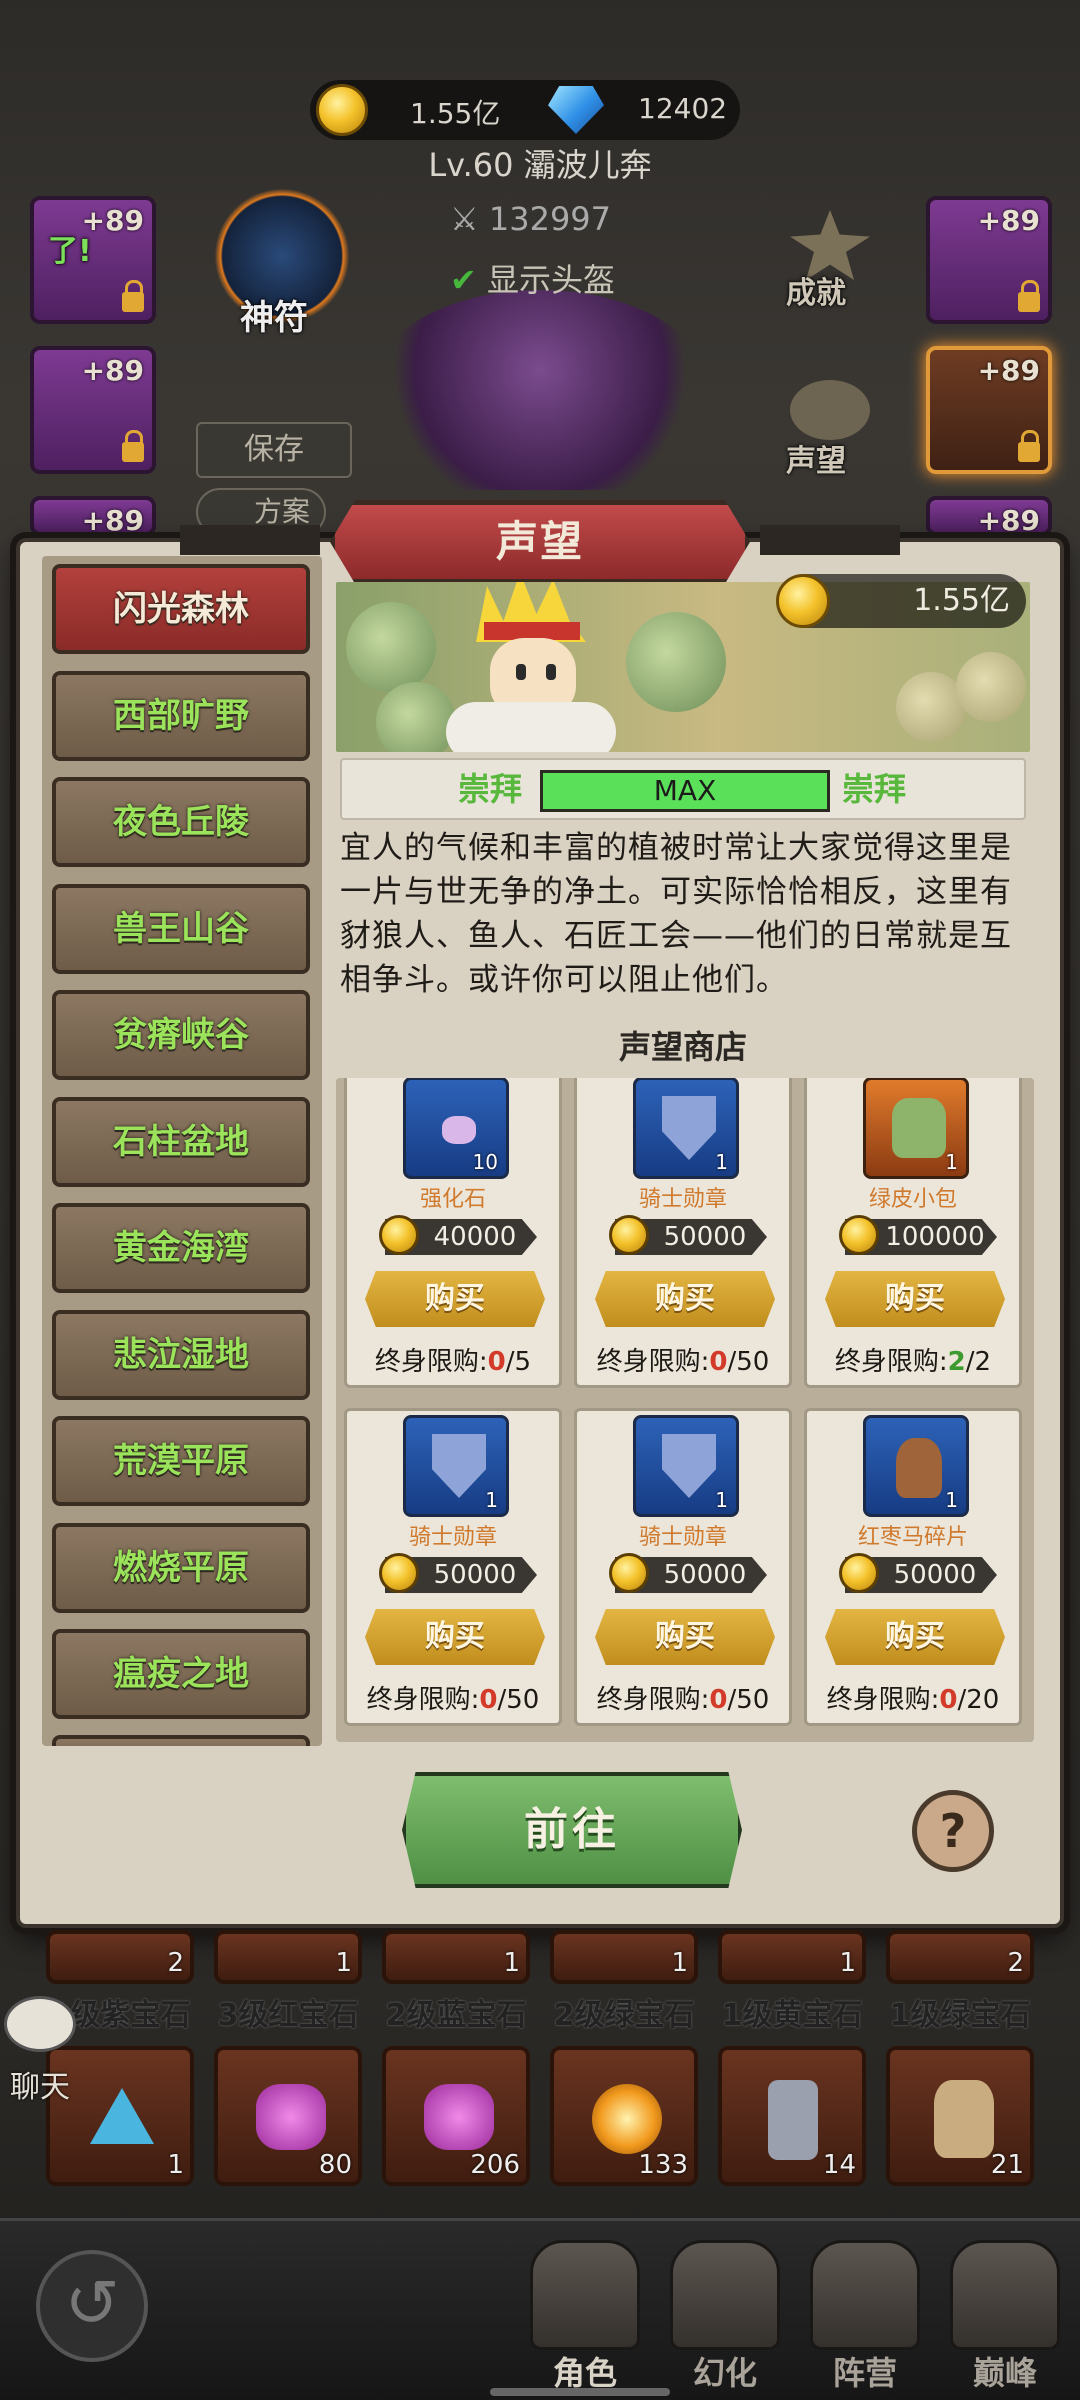 The image size is (1080, 2400). Describe the element at coordinates (793, 2120) in the screenshot. I see `armor-piece-icon` at that location.